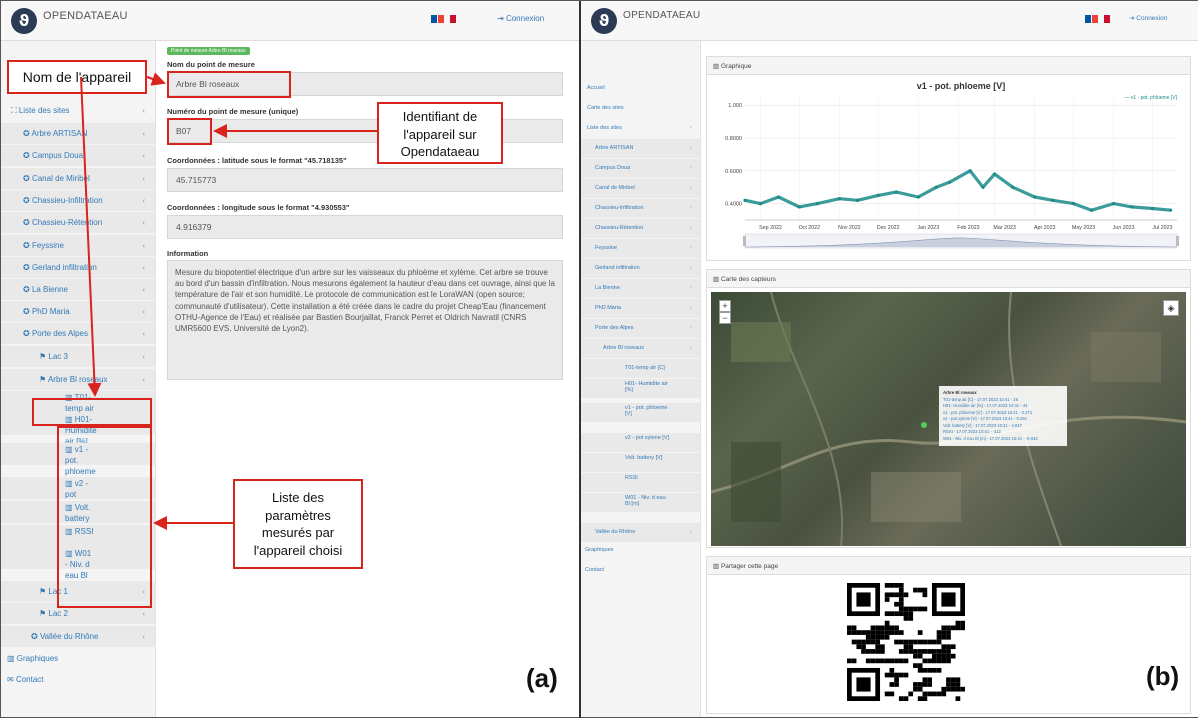  I want to click on sidebar-item: Arbre Bl roseaux ‹, so click(640, 348).